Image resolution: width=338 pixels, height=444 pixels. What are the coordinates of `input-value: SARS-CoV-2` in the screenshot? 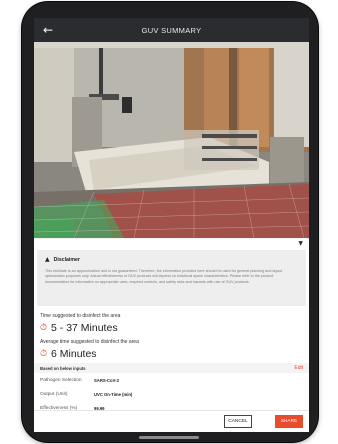 It's located at (106, 380).